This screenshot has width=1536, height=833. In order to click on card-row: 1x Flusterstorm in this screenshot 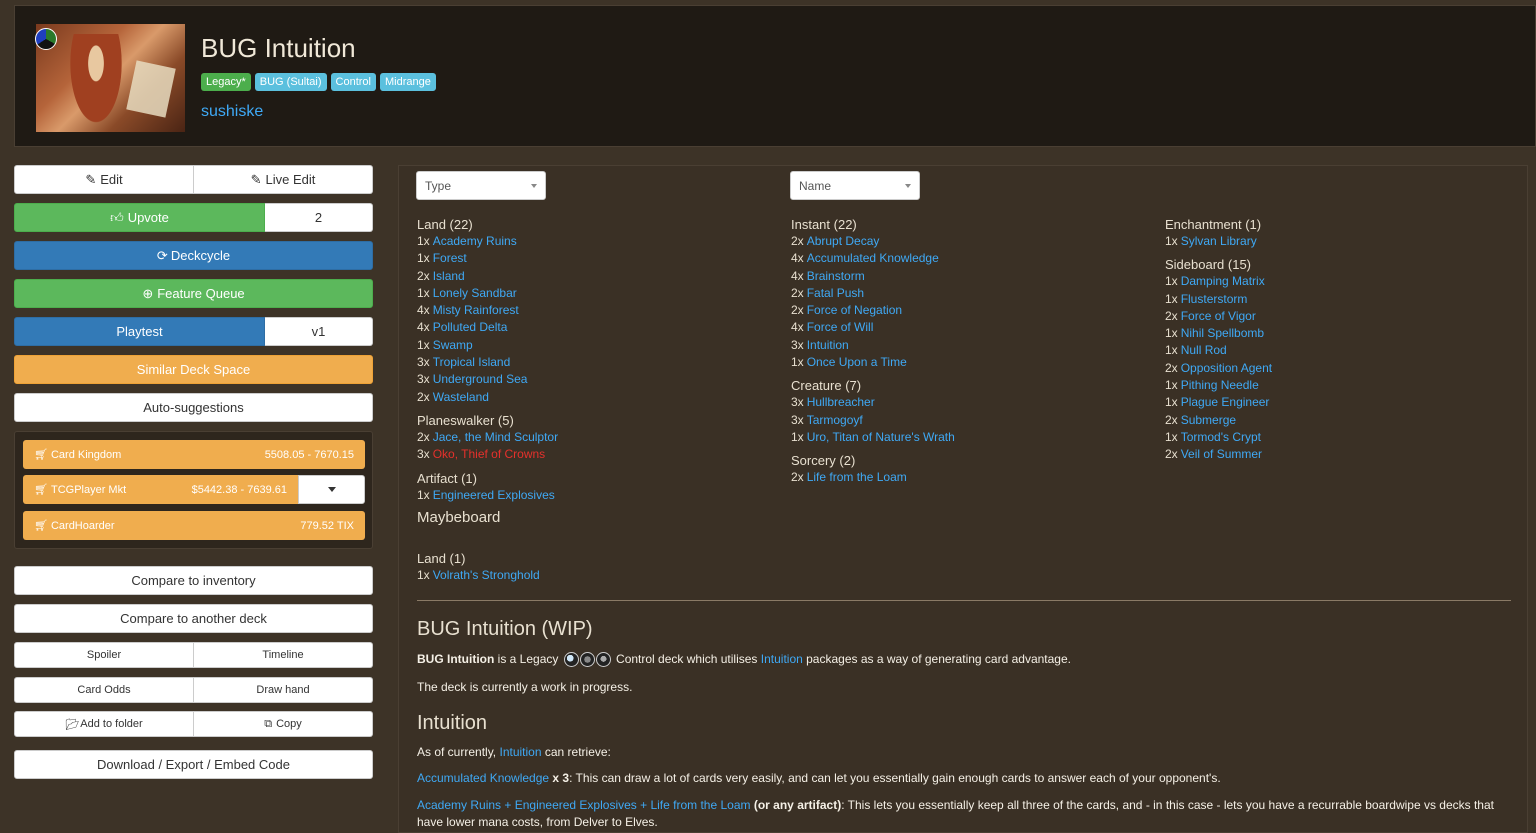, I will do `click(1206, 298)`.